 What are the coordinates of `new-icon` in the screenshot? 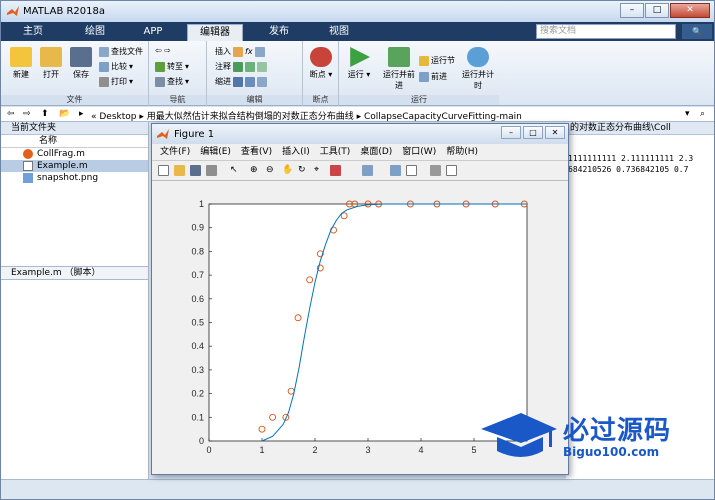 It's located at (21, 57).